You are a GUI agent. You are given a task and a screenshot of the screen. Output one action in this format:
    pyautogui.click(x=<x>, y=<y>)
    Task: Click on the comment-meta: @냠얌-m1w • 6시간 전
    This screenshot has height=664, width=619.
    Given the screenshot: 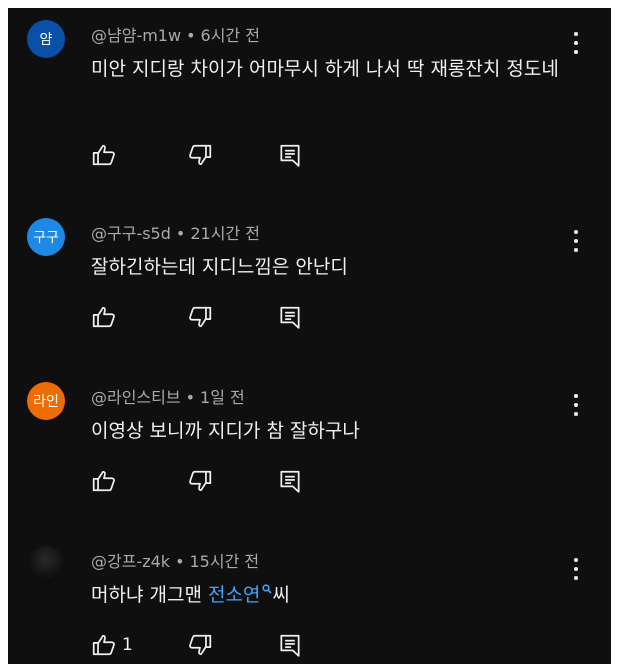 What is the action you would take?
    pyautogui.click(x=175, y=34)
    